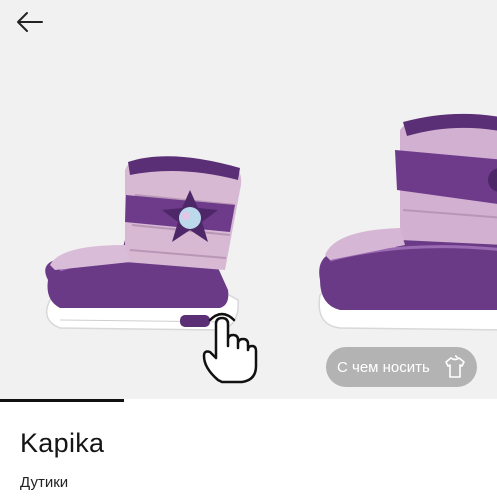  What do you see at coordinates (62, 400) in the screenshot?
I see `gallery-progress-fill` at bounding box center [62, 400].